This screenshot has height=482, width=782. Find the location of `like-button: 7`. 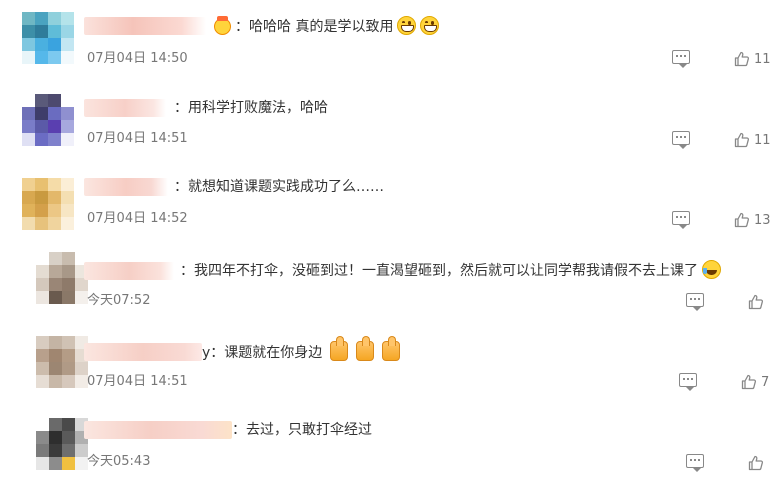

like-button: 7 is located at coordinates (755, 382).